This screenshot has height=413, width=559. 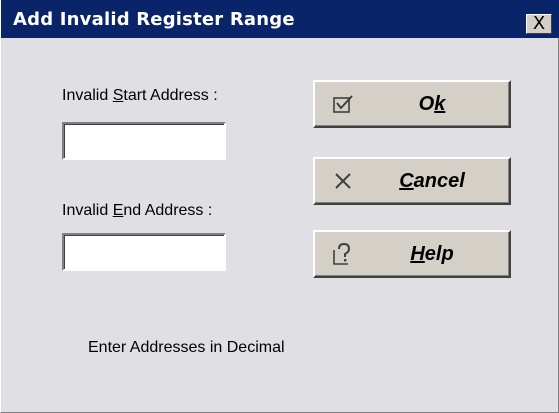 What do you see at coordinates (432, 181) in the screenshot?
I see `cancel-button-label: Cancel` at bounding box center [432, 181].